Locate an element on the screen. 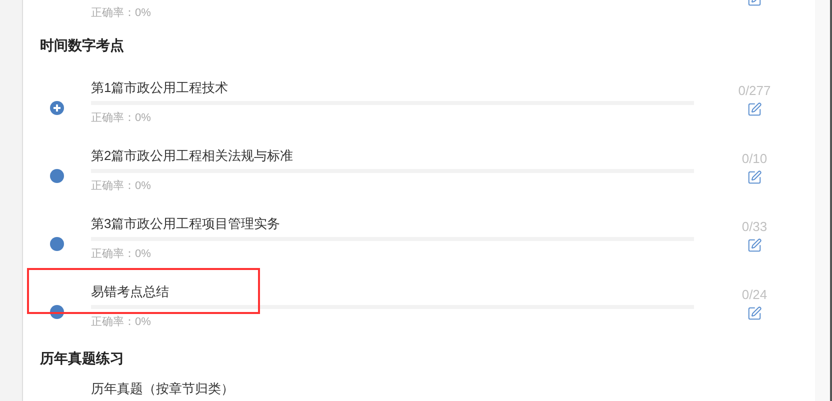 The height and width of the screenshot is (401, 832). section-heading: 历年真题练习 is located at coordinates (82, 358).